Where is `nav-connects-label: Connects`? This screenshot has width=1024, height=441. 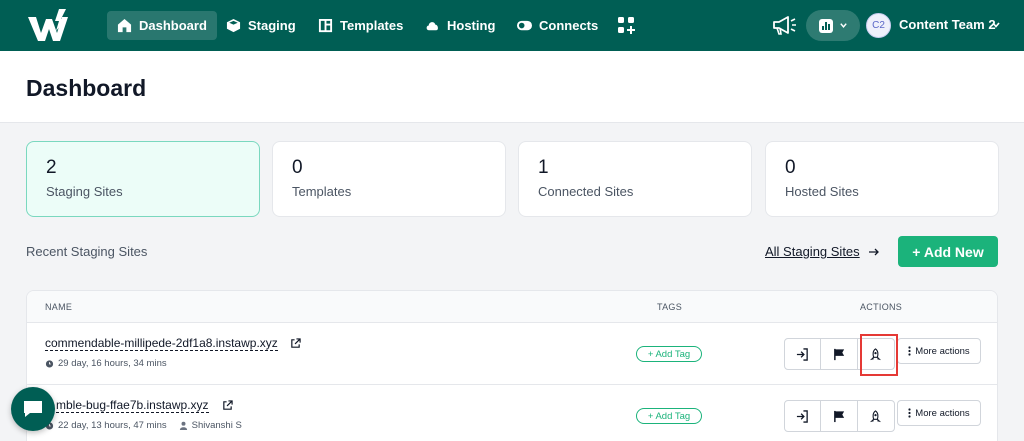
nav-connects-label: Connects is located at coordinates (569, 25).